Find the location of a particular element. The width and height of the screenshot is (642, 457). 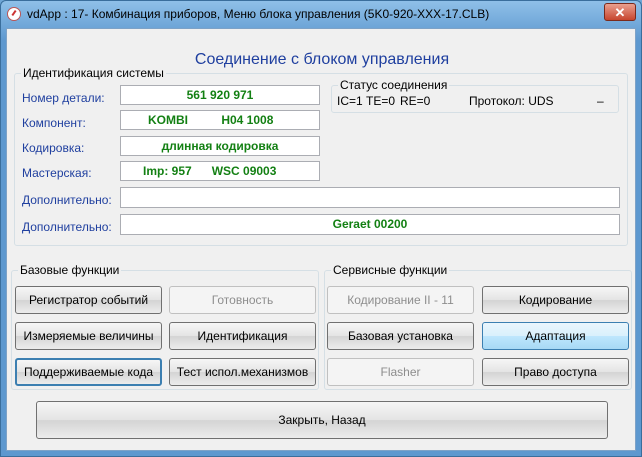

access-rights-button: Право доступа is located at coordinates (555, 372).